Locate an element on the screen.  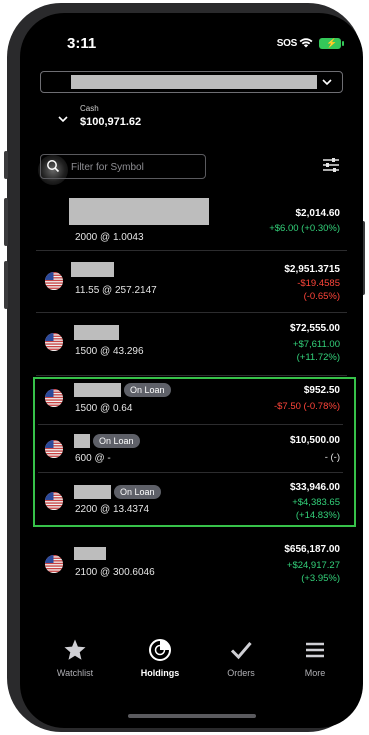
change-percent: (+11.72%) is located at coordinates (318, 357).